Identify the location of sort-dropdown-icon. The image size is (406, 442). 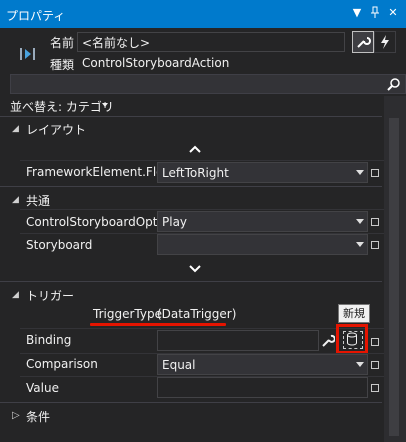
(105, 105).